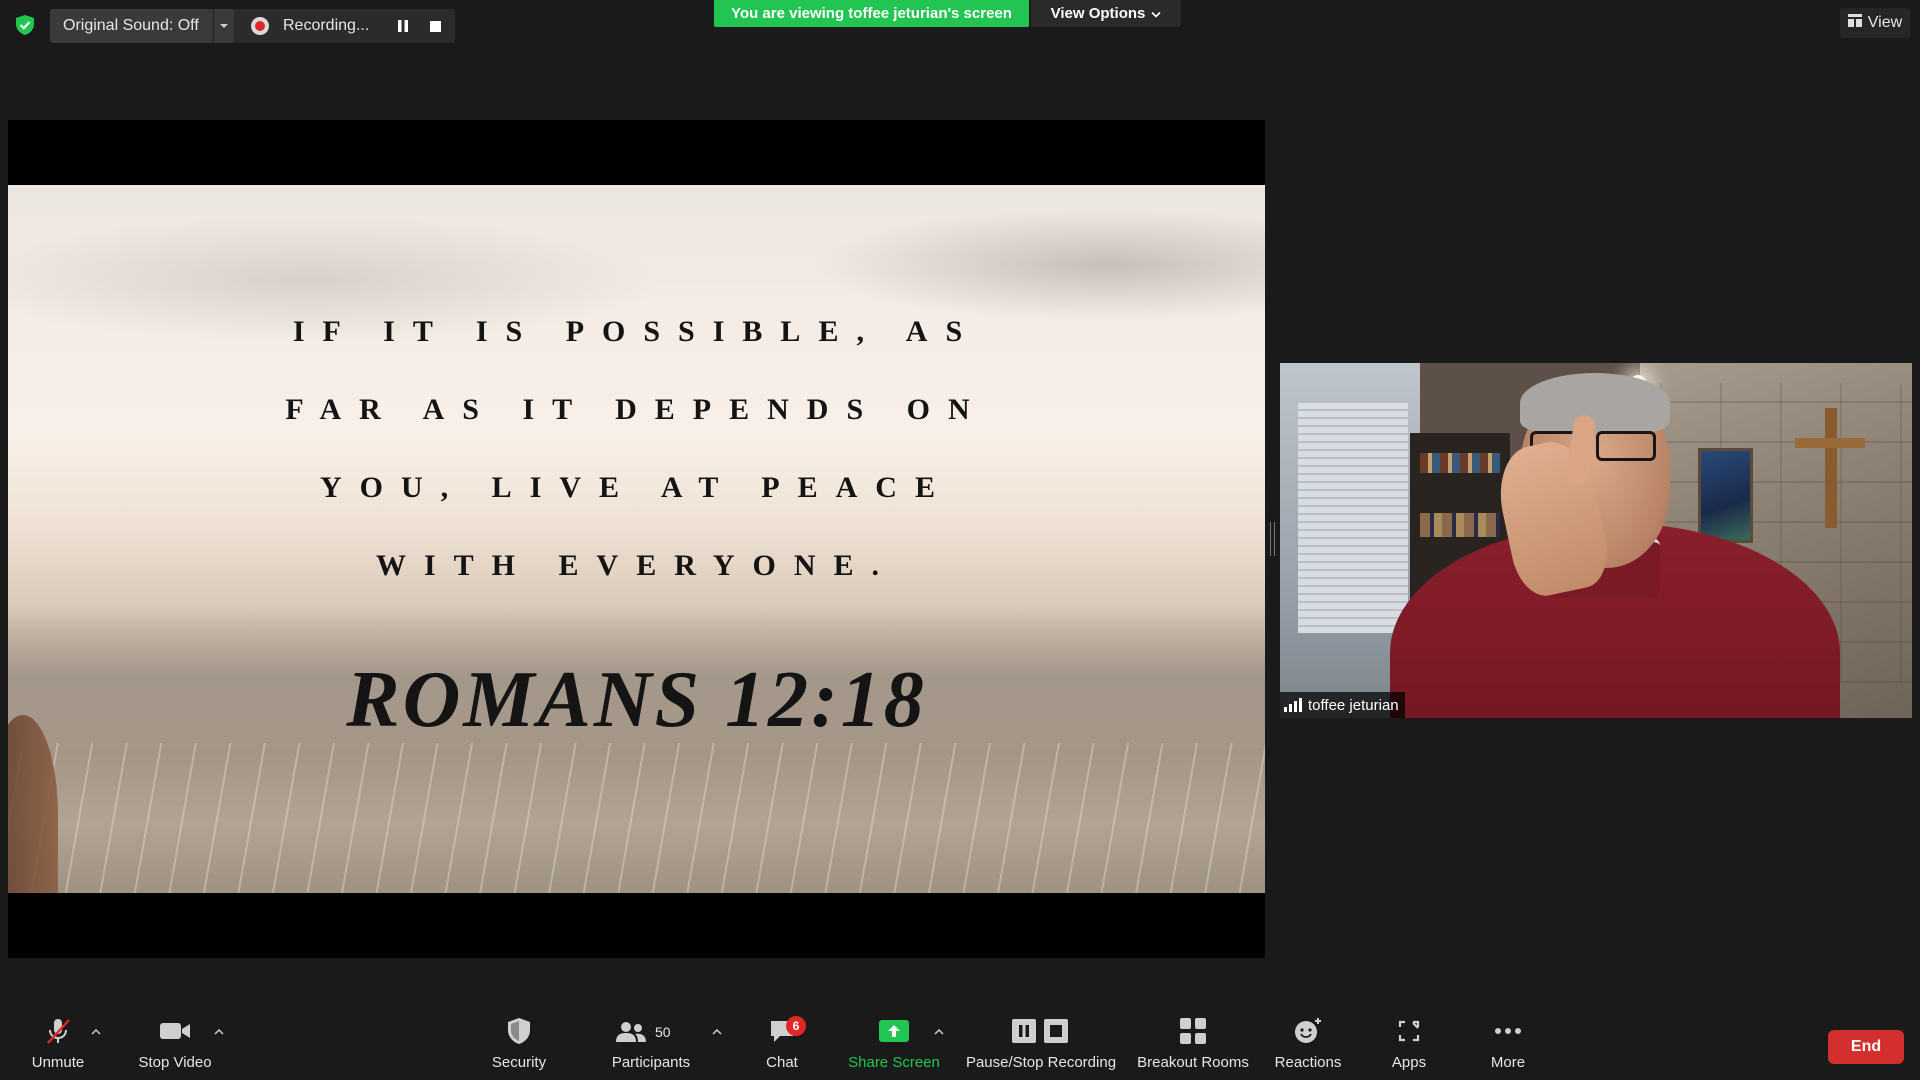  I want to click on pause-stop-recording-button: Pause/Stop Recording, so click(1041, 1045).